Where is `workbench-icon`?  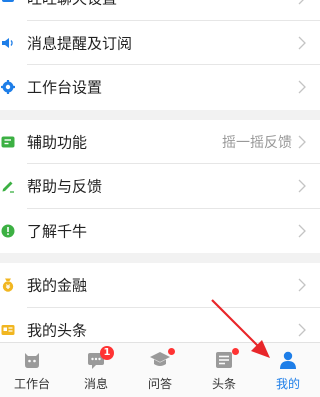
workbench-icon is located at coordinates (32, 360).